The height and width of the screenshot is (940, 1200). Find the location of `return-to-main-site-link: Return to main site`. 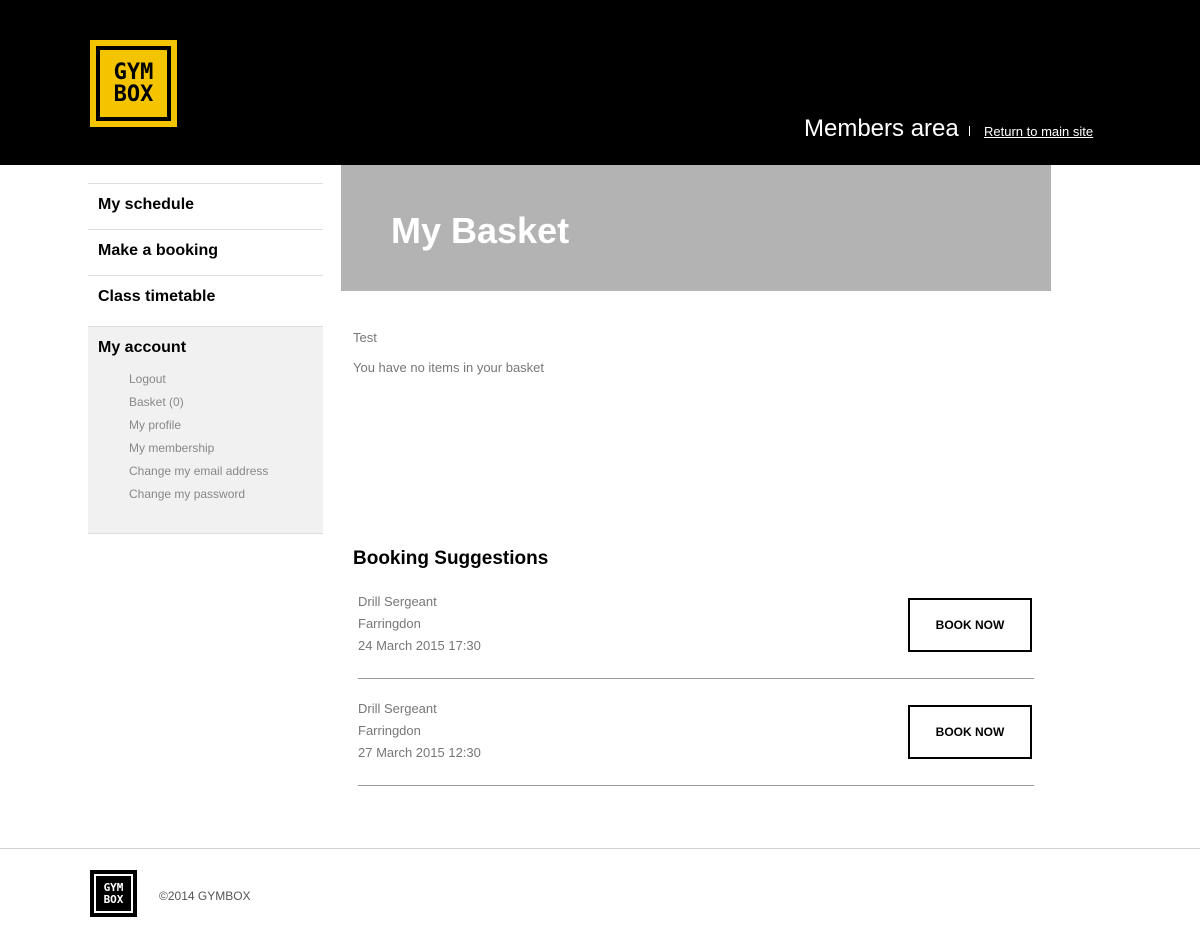

return-to-main-site-link: Return to main site is located at coordinates (1038, 131).